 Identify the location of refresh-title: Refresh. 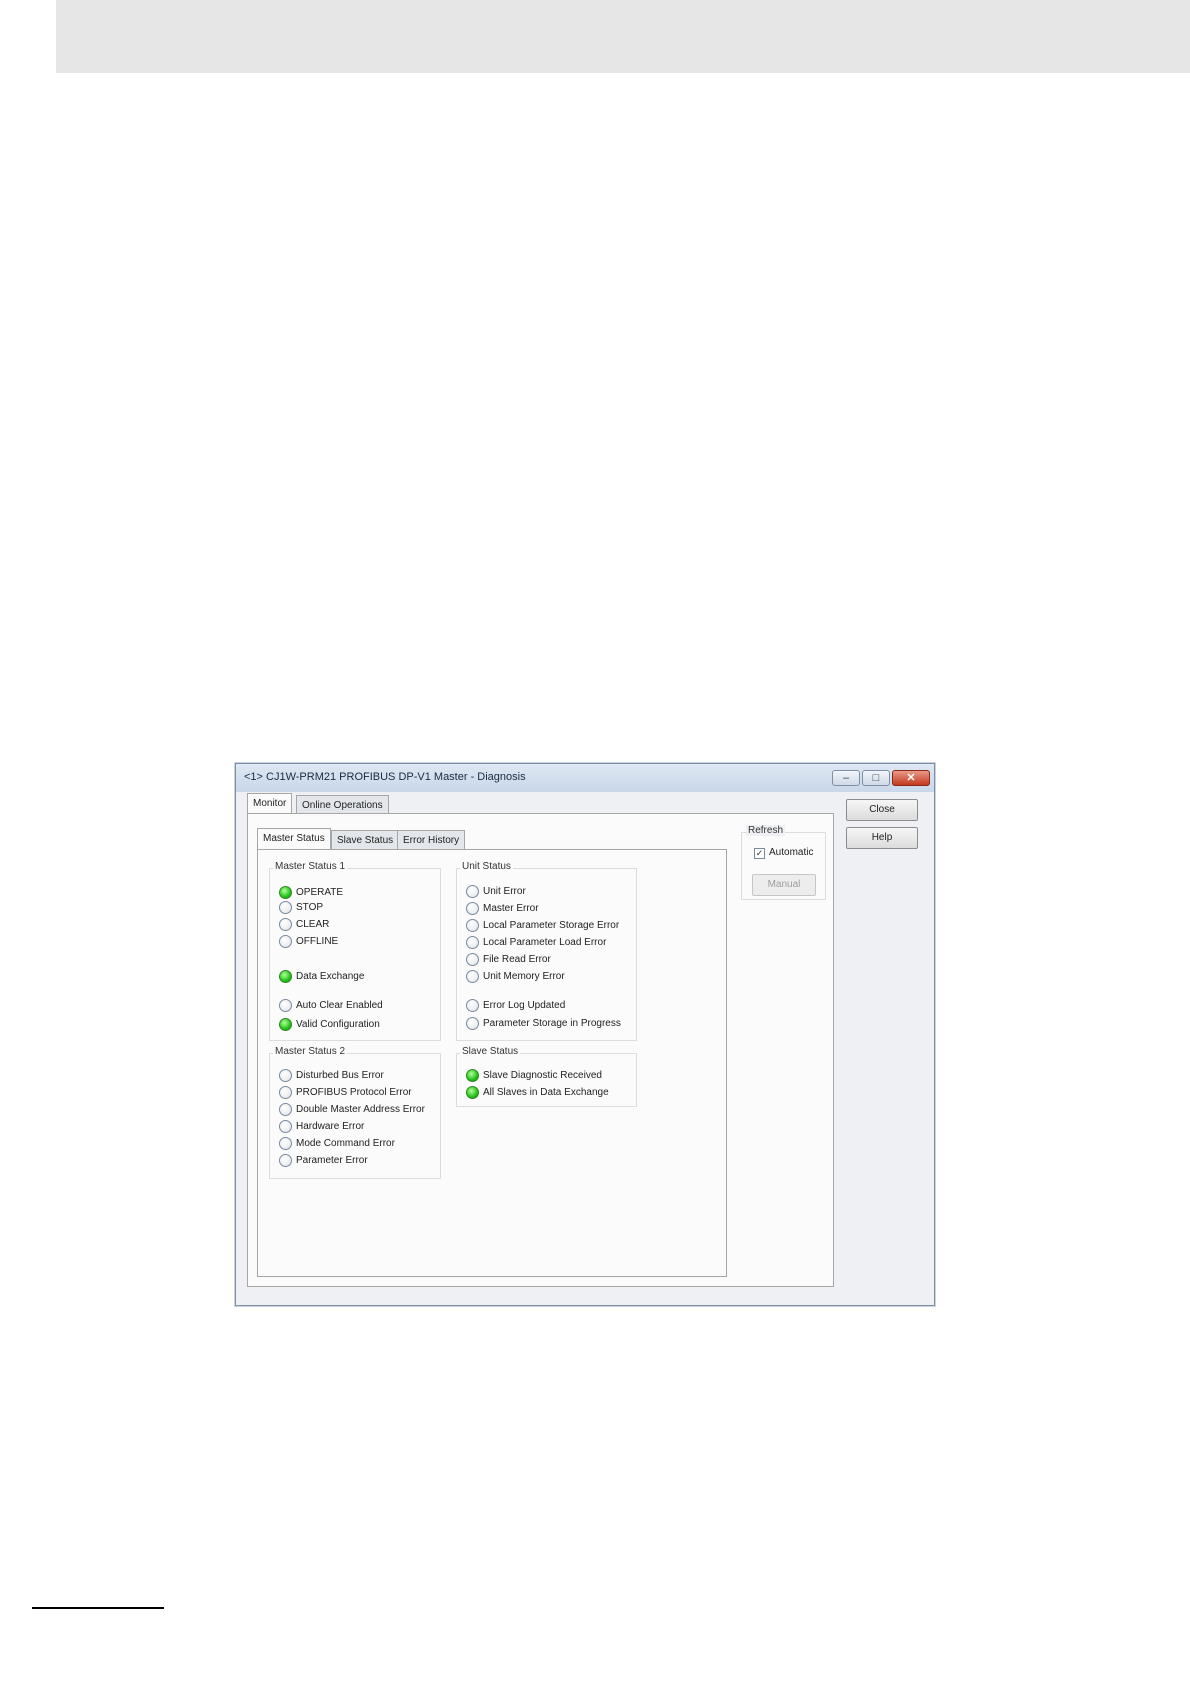
(766, 830).